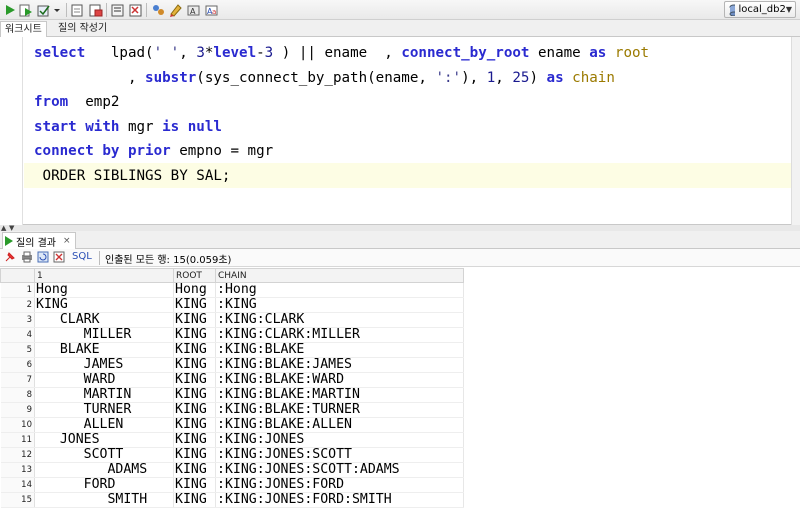 This screenshot has height=515, width=800. Describe the element at coordinates (339, 335) in the screenshot. I see `table-cell: :KING:CLARK:MILLER` at that location.